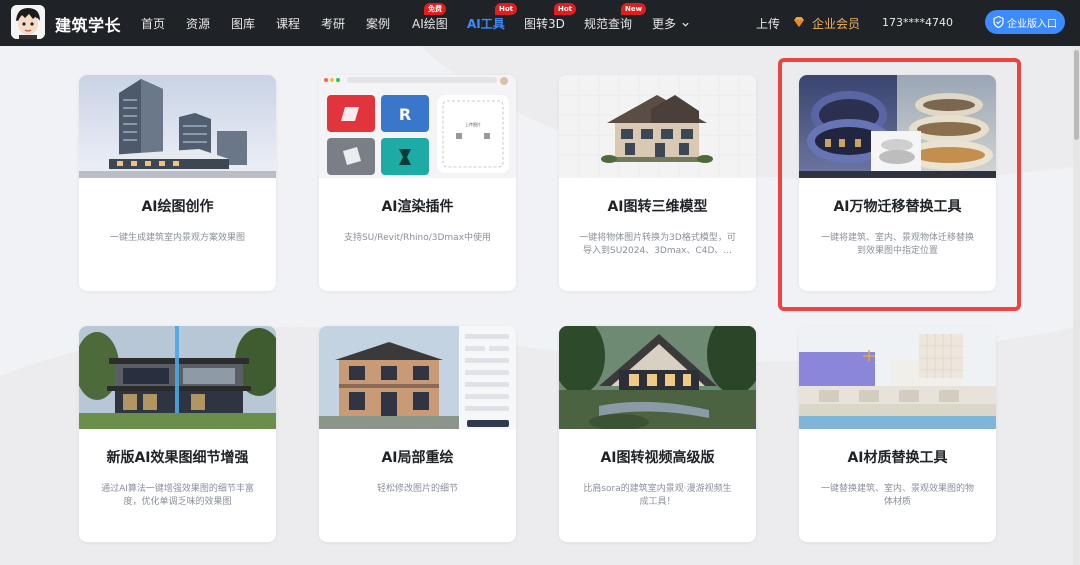 This screenshot has width=1080, height=565. Describe the element at coordinates (664, 24) in the screenshot. I see `nav-more-label: 更多` at that location.